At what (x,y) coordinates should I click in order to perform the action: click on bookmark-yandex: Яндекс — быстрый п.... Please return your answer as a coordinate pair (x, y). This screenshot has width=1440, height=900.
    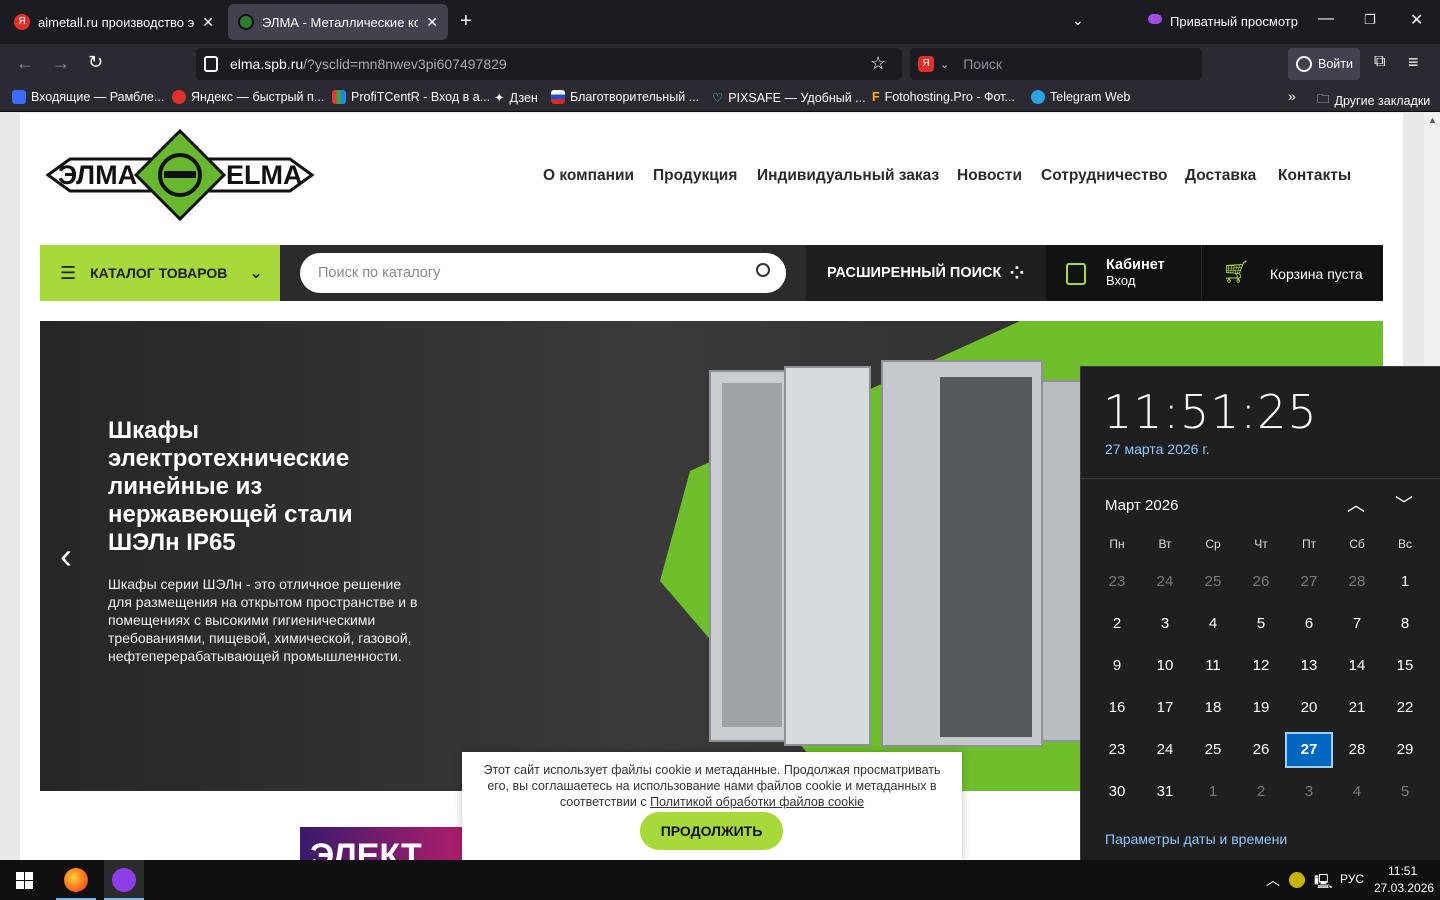
    Looking at the image, I should click on (248, 97).